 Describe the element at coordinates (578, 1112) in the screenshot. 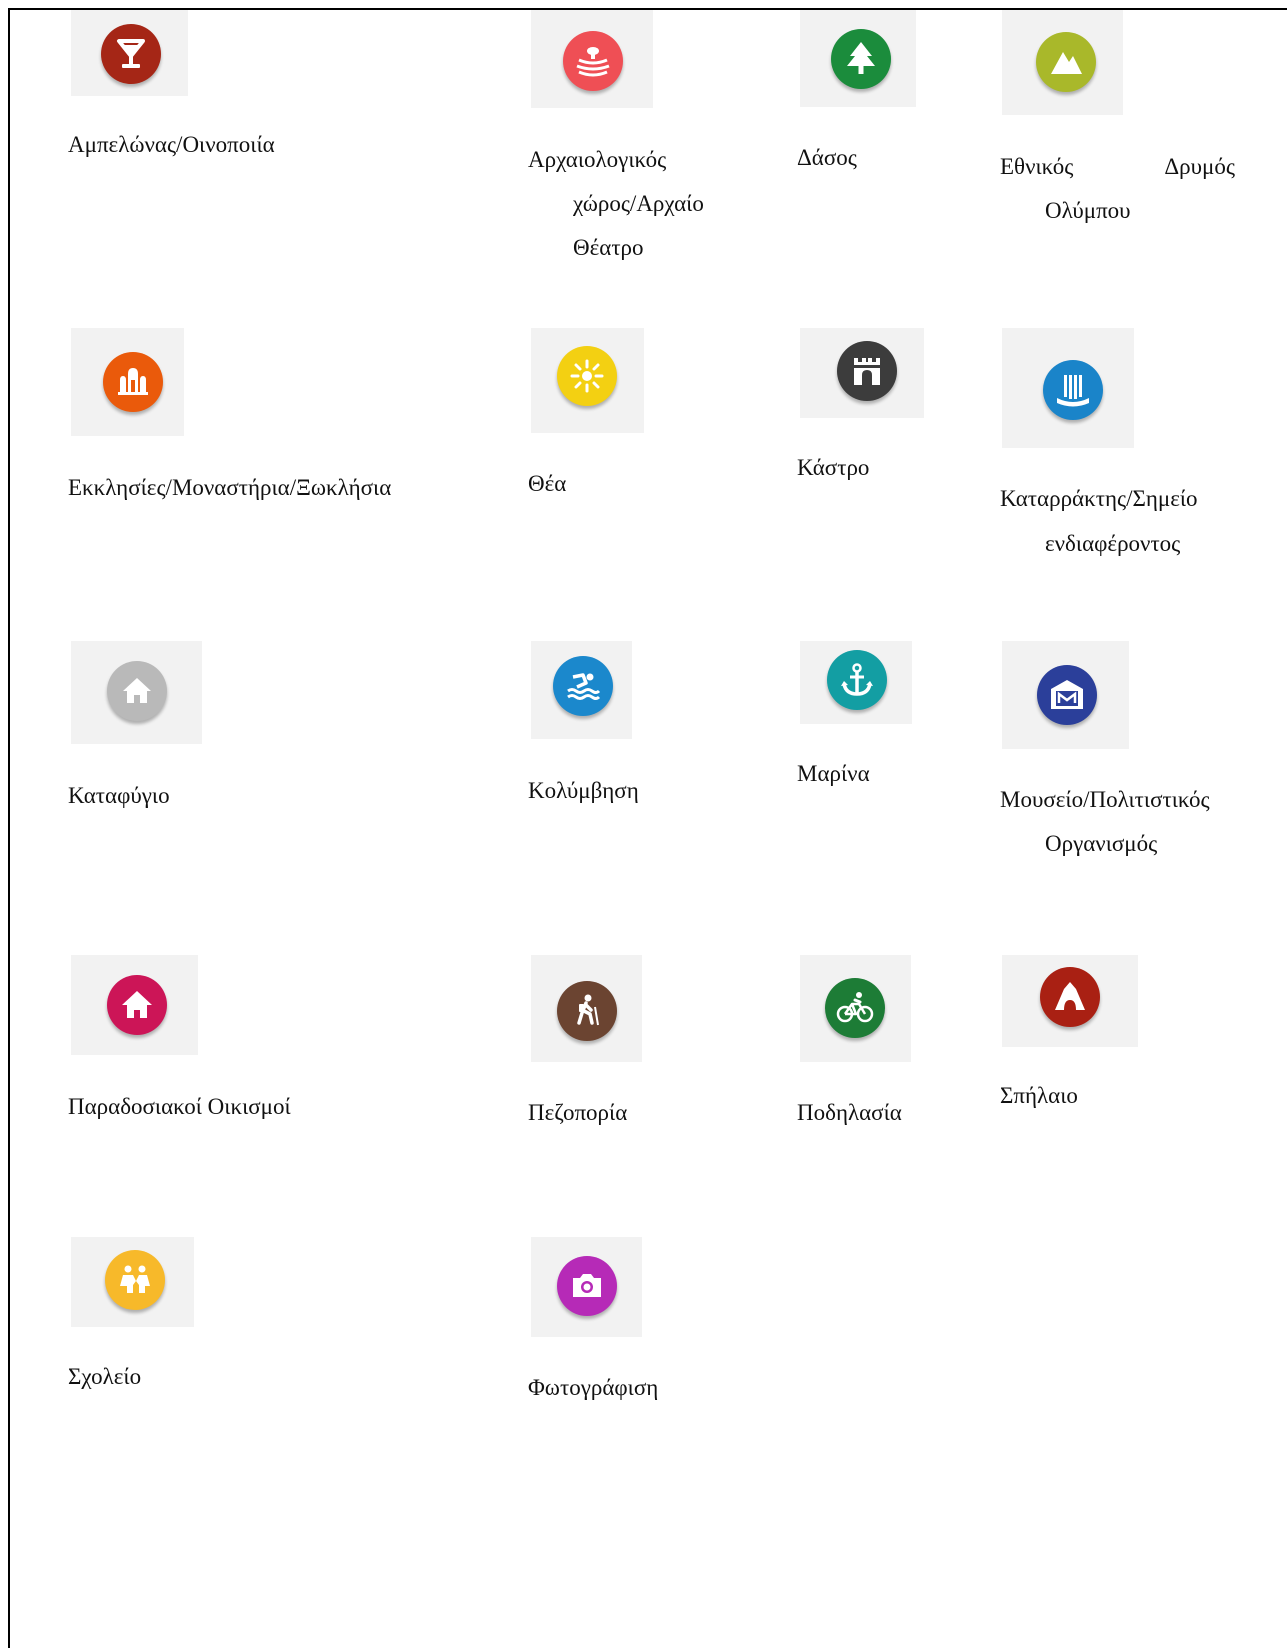

I see `item-label: Πεζοπορία` at that location.